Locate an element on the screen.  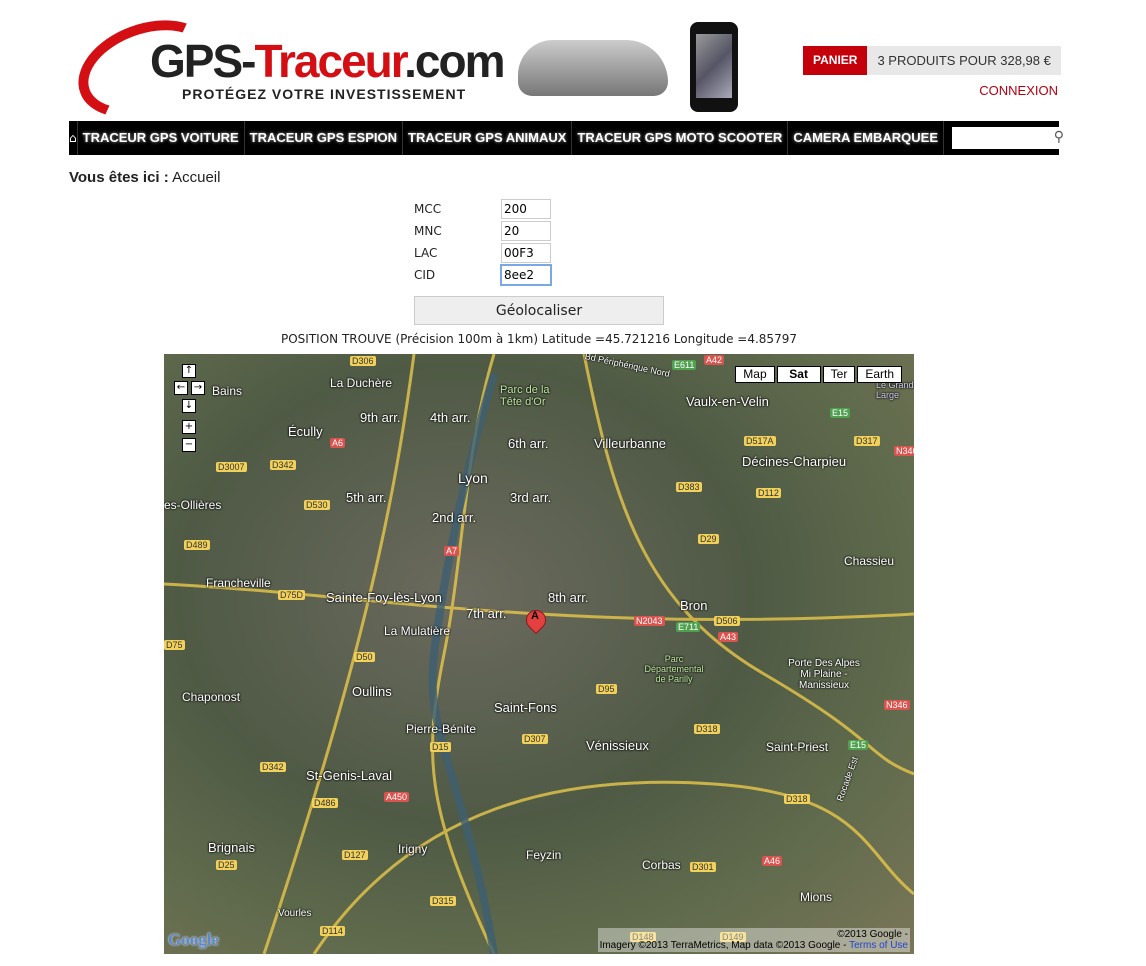
road-badge: E711 is located at coordinates (688, 627).